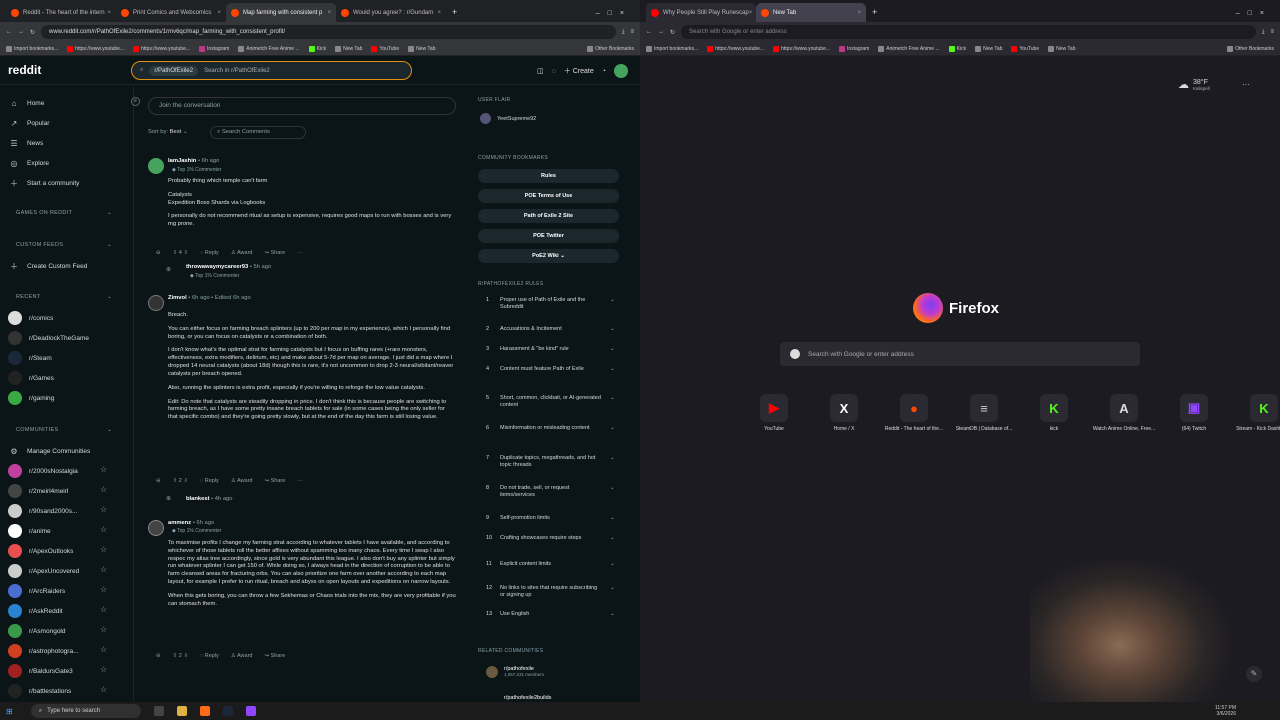  Describe the element at coordinates (29, 163) in the screenshot. I see `sidebar-item-explore: ◎ Explore` at that location.